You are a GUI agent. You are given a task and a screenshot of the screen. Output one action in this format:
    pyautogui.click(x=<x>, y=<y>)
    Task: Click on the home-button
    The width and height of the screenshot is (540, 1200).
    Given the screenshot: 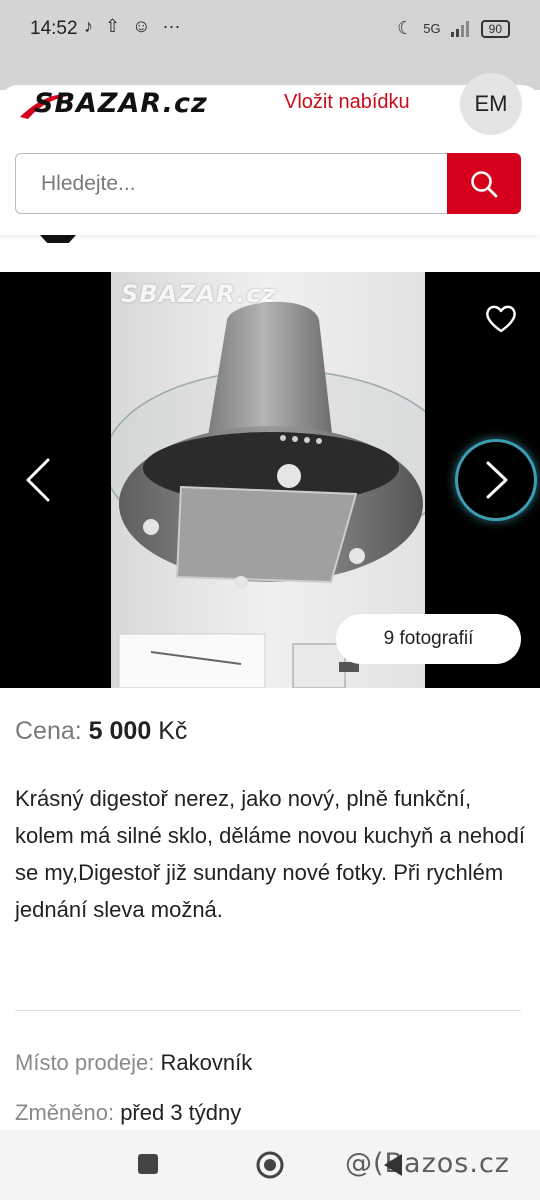 What is the action you would take?
    pyautogui.click(x=270, y=1165)
    